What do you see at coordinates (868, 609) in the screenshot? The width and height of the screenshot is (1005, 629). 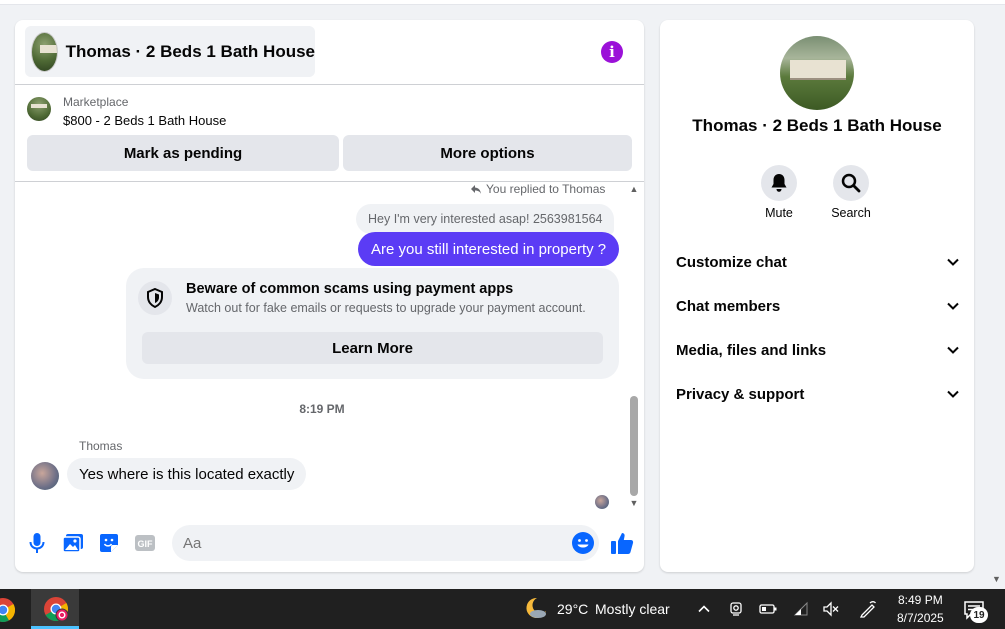 I see `pen-icon` at bounding box center [868, 609].